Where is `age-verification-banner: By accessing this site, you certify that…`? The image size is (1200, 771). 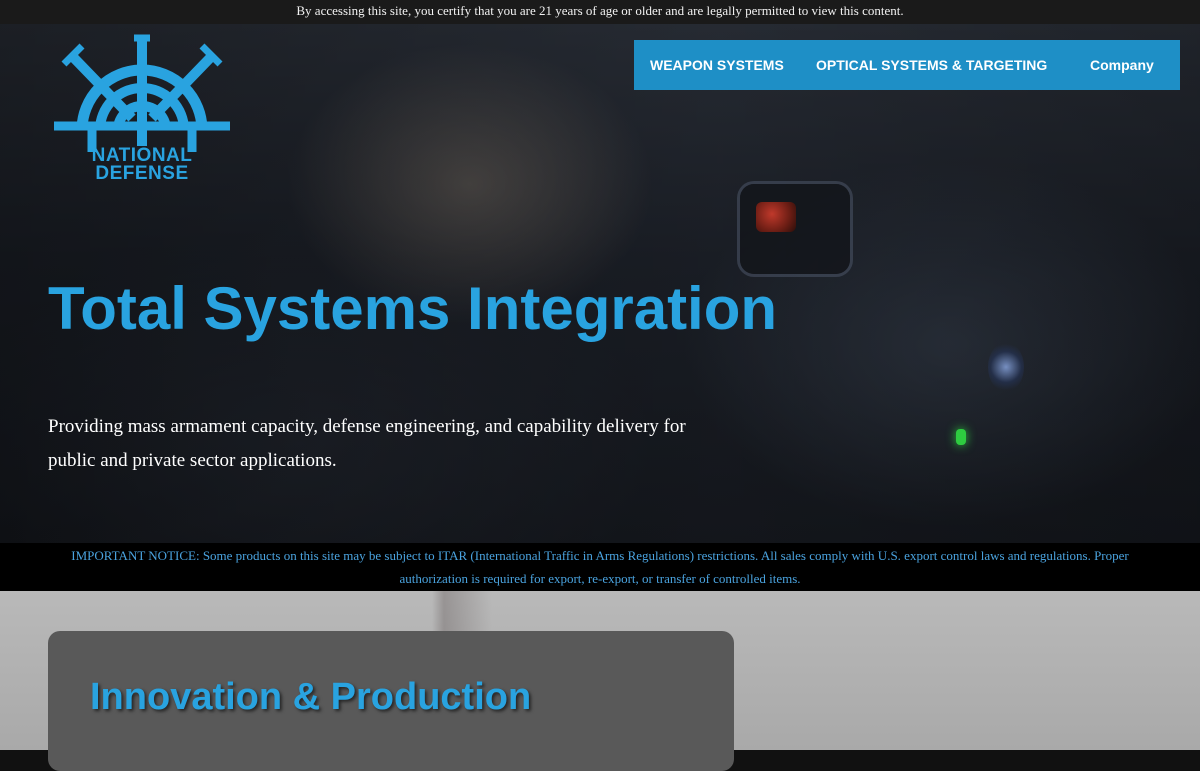
age-verification-banner: By accessing this site, you certify that… is located at coordinates (600, 12).